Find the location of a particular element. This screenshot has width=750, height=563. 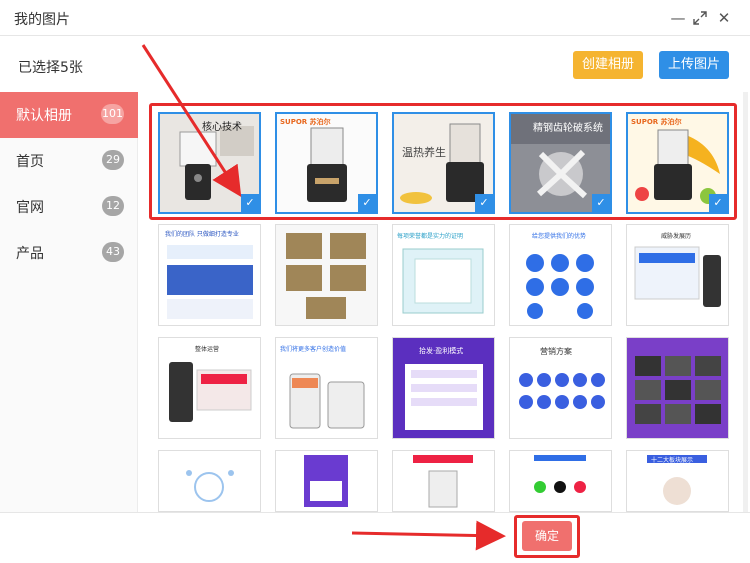

gallery-grid-image is located at coordinates (677, 388).